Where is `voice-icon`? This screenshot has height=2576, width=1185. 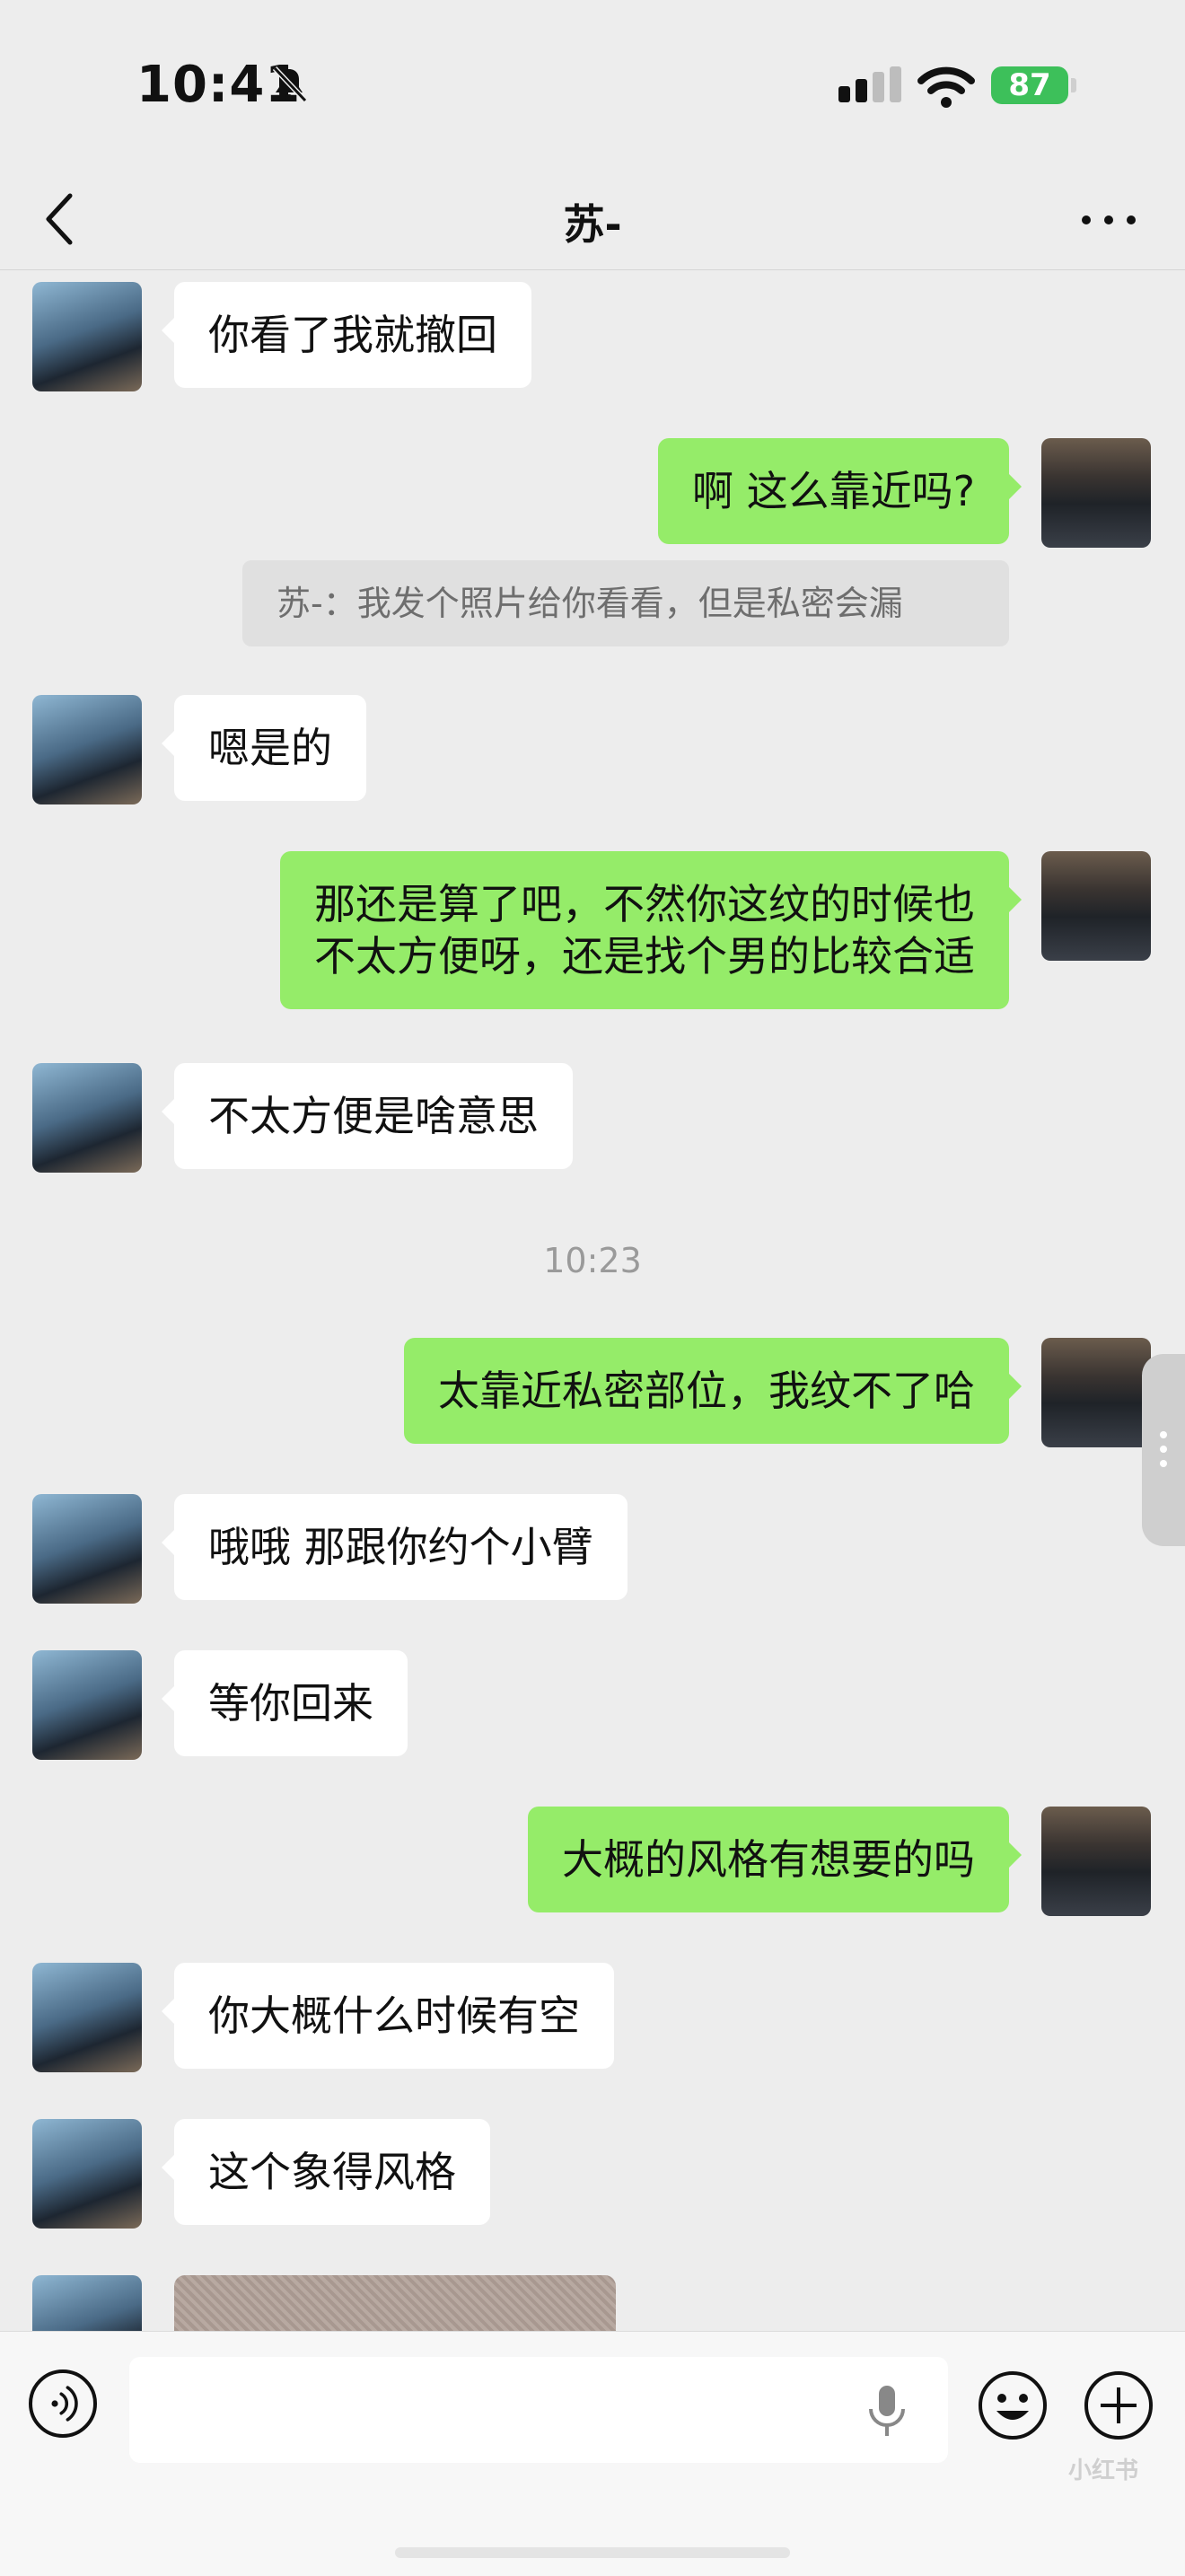
voice-icon is located at coordinates (63, 2404).